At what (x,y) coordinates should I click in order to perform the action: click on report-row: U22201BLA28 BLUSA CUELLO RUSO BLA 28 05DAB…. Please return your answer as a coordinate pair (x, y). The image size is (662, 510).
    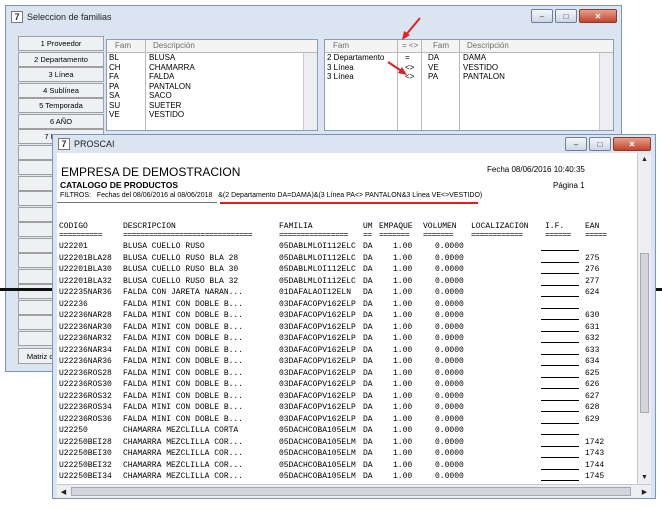
    Looking at the image, I should click on (347, 258).